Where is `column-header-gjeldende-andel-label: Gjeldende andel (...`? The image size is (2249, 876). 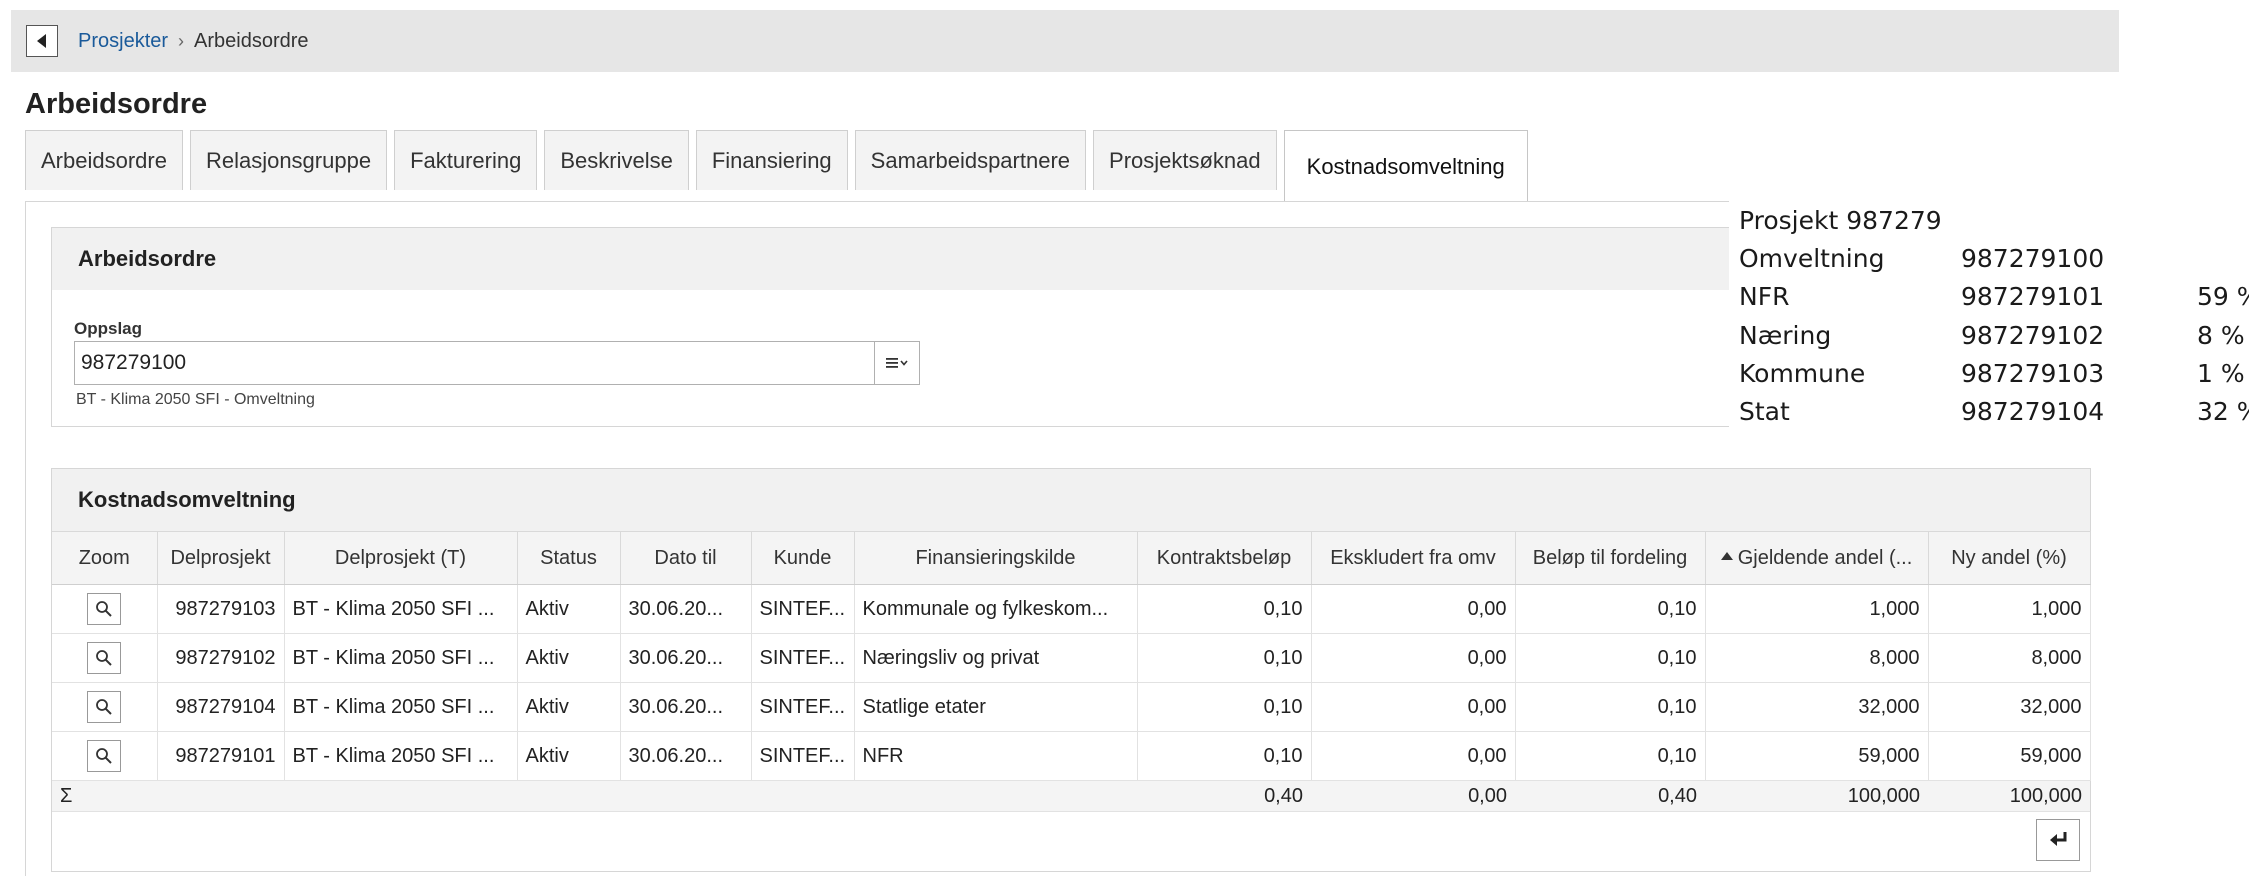
column-header-gjeldende-andel-label: Gjeldende andel (... is located at coordinates (1825, 557).